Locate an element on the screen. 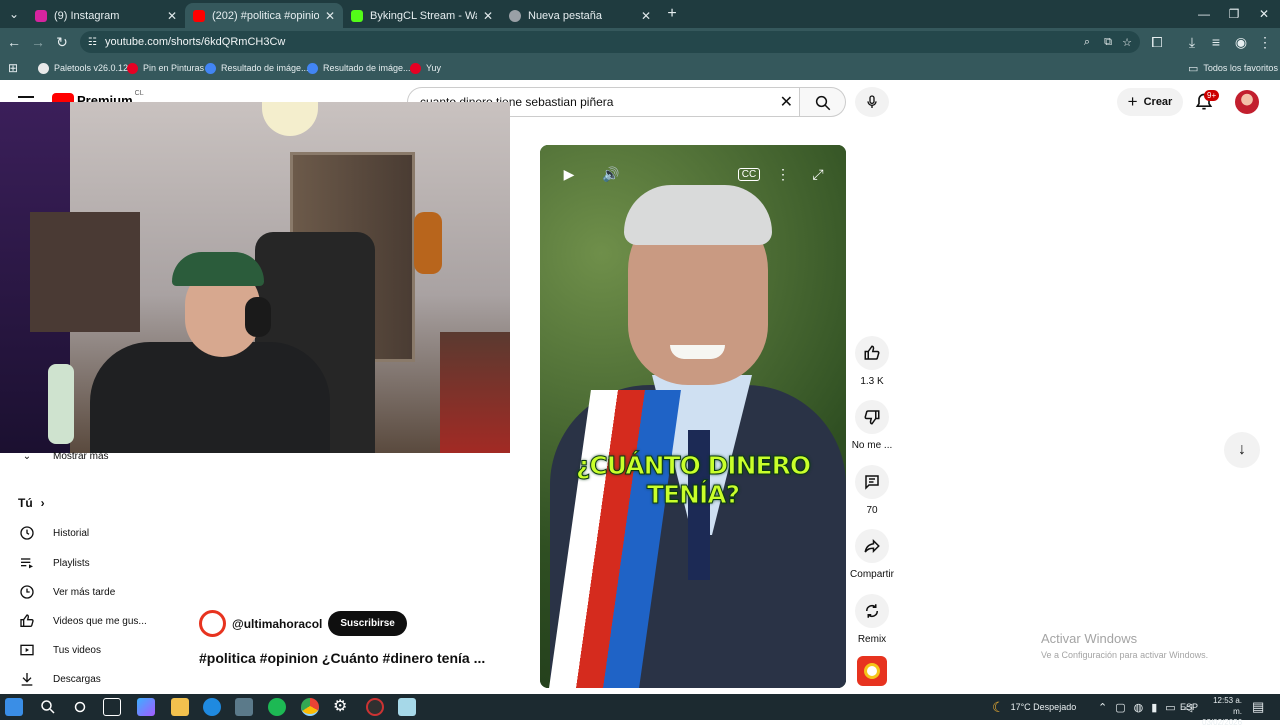 The width and height of the screenshot is (1280, 728). snipping-tool-icon is located at coordinates (407, 707).